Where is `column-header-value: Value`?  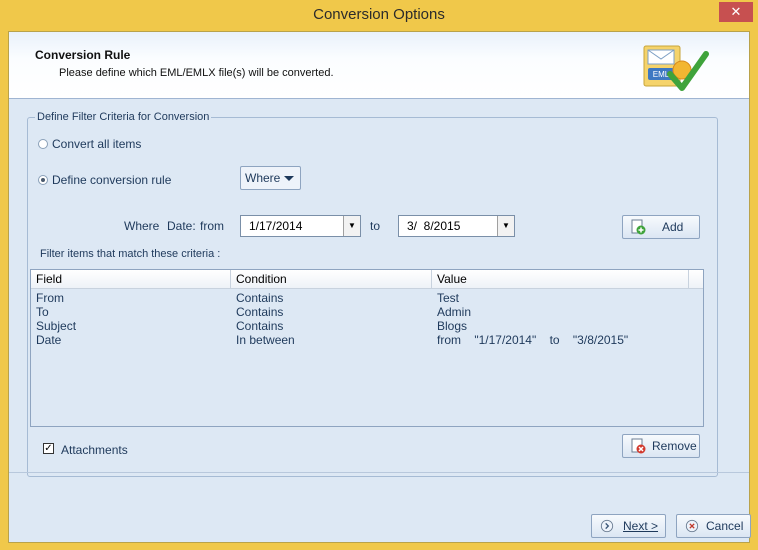
column-header-value: Value is located at coordinates (560, 279).